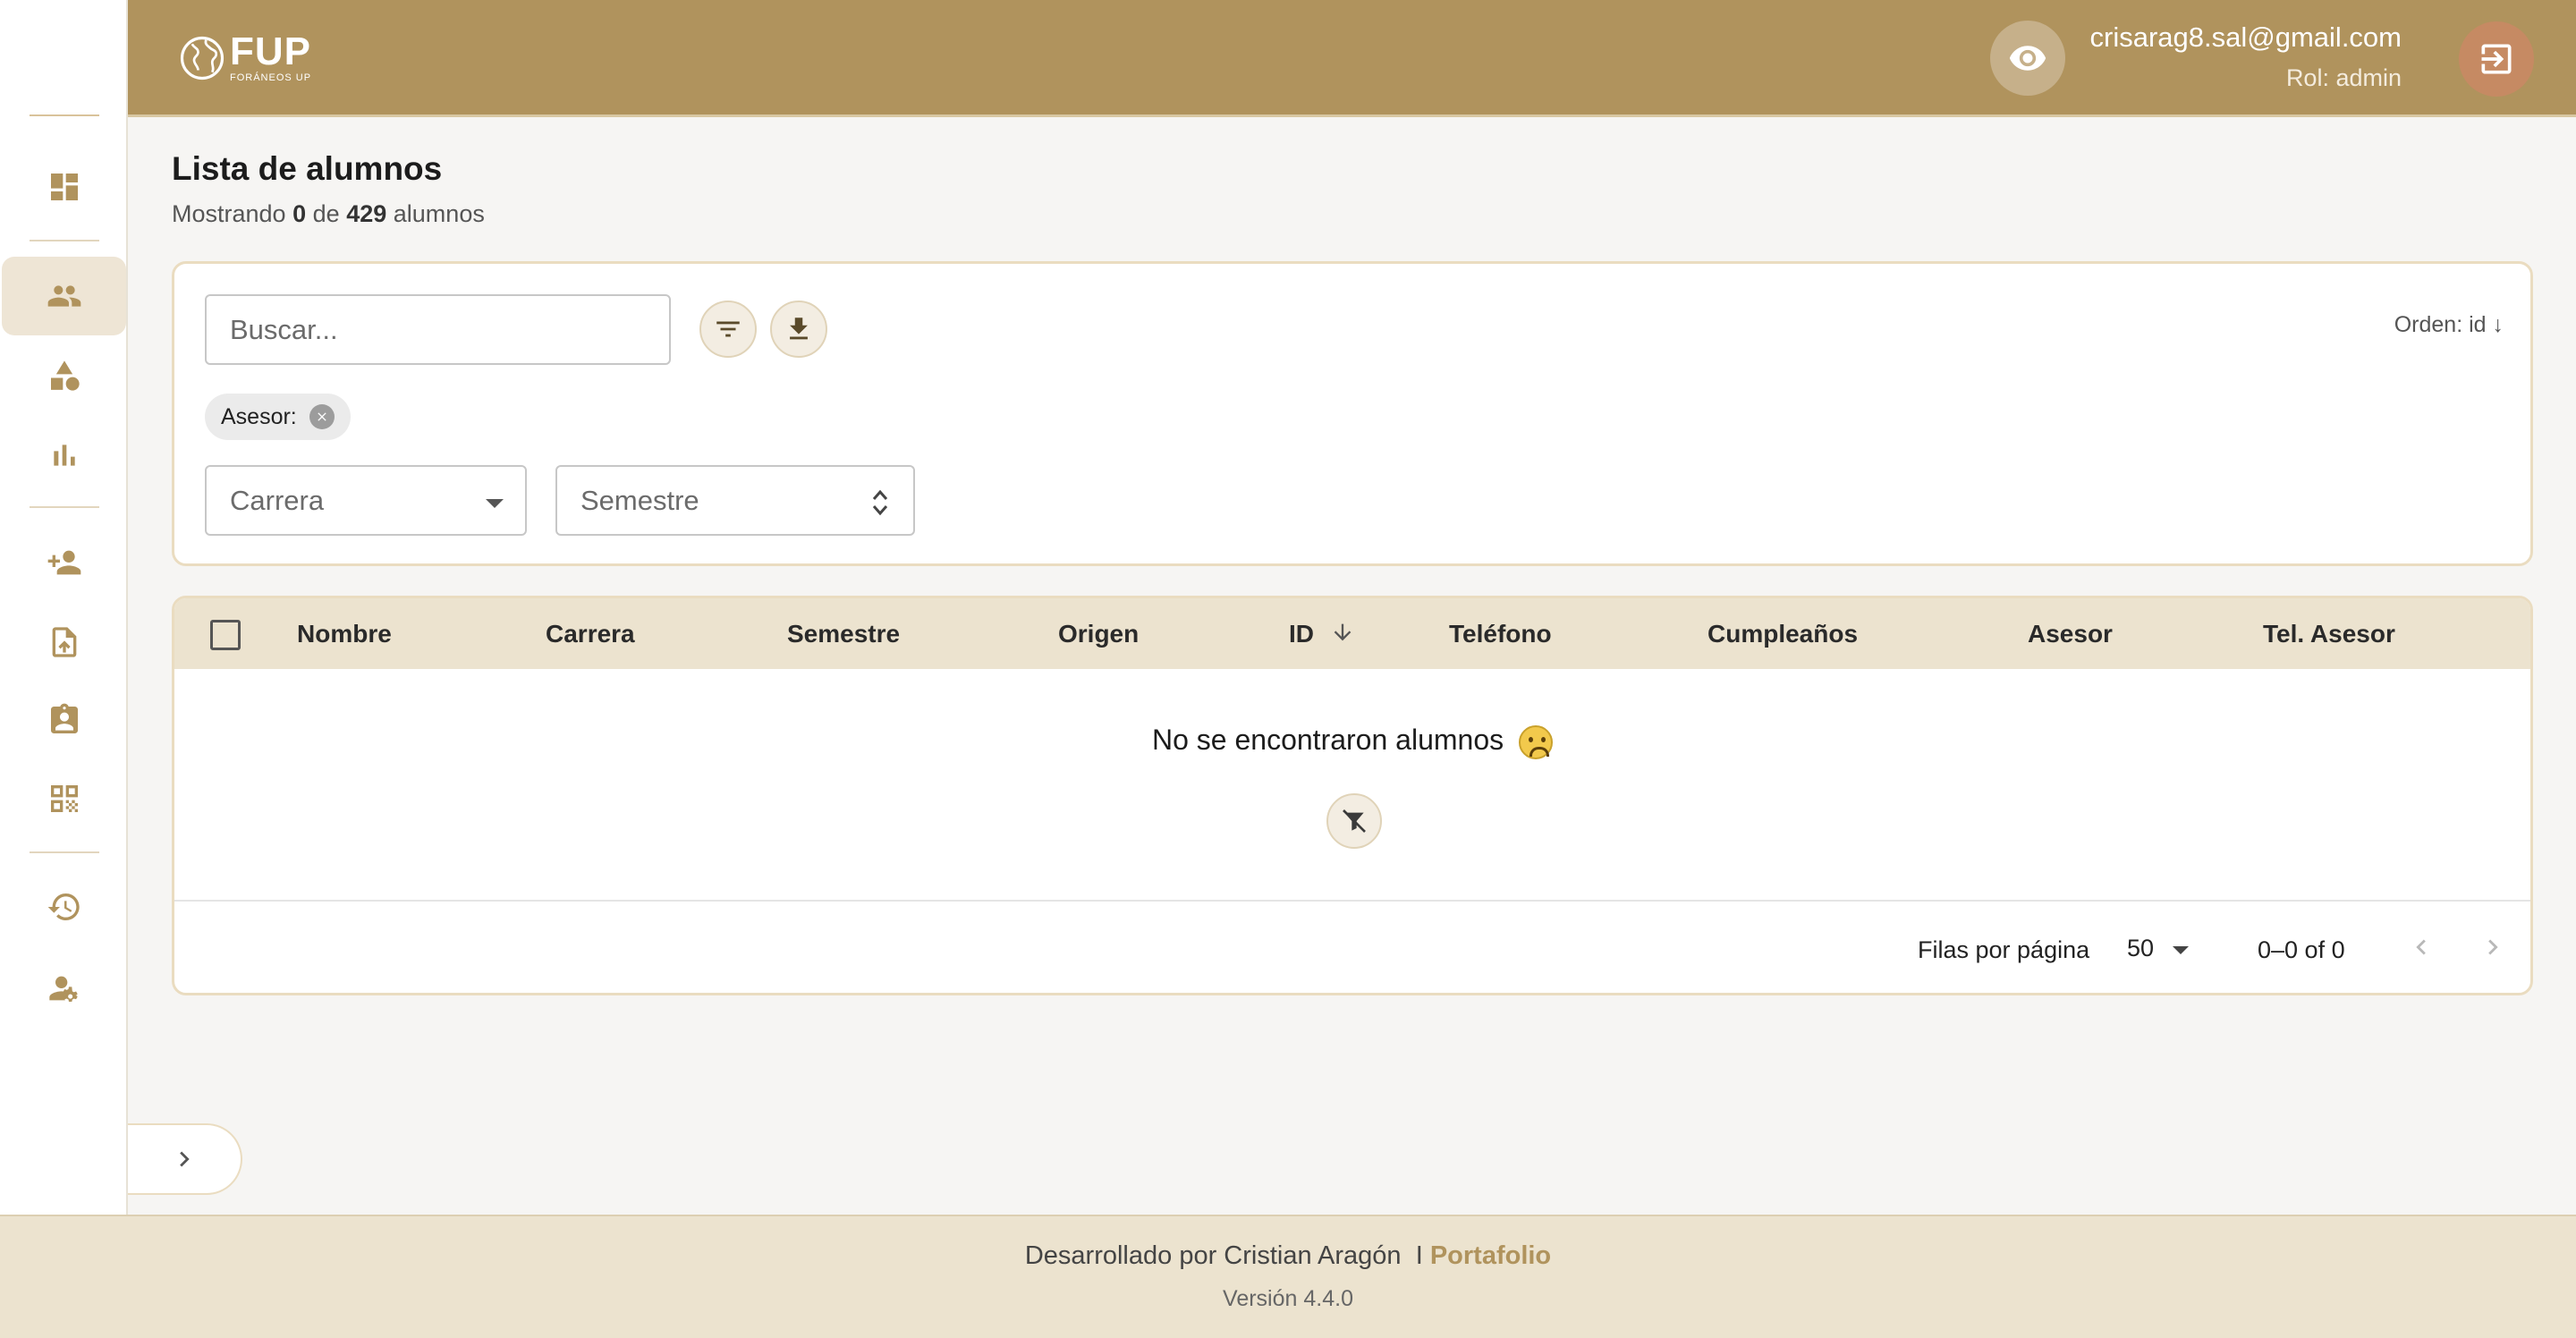 The width and height of the screenshot is (2576, 1338). I want to click on people-icon, so click(63, 296).